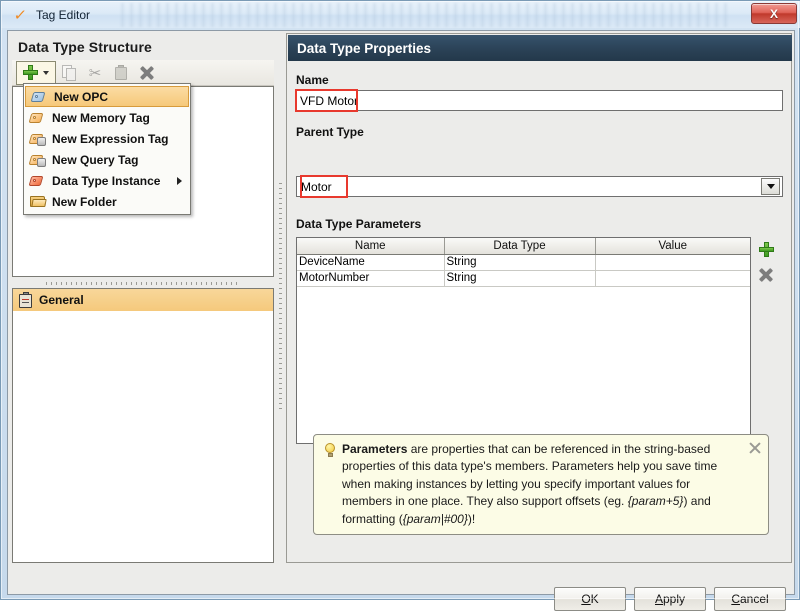 The width and height of the screenshot is (800, 611). I want to click on info-bold-lead: Parameters, so click(375, 449).